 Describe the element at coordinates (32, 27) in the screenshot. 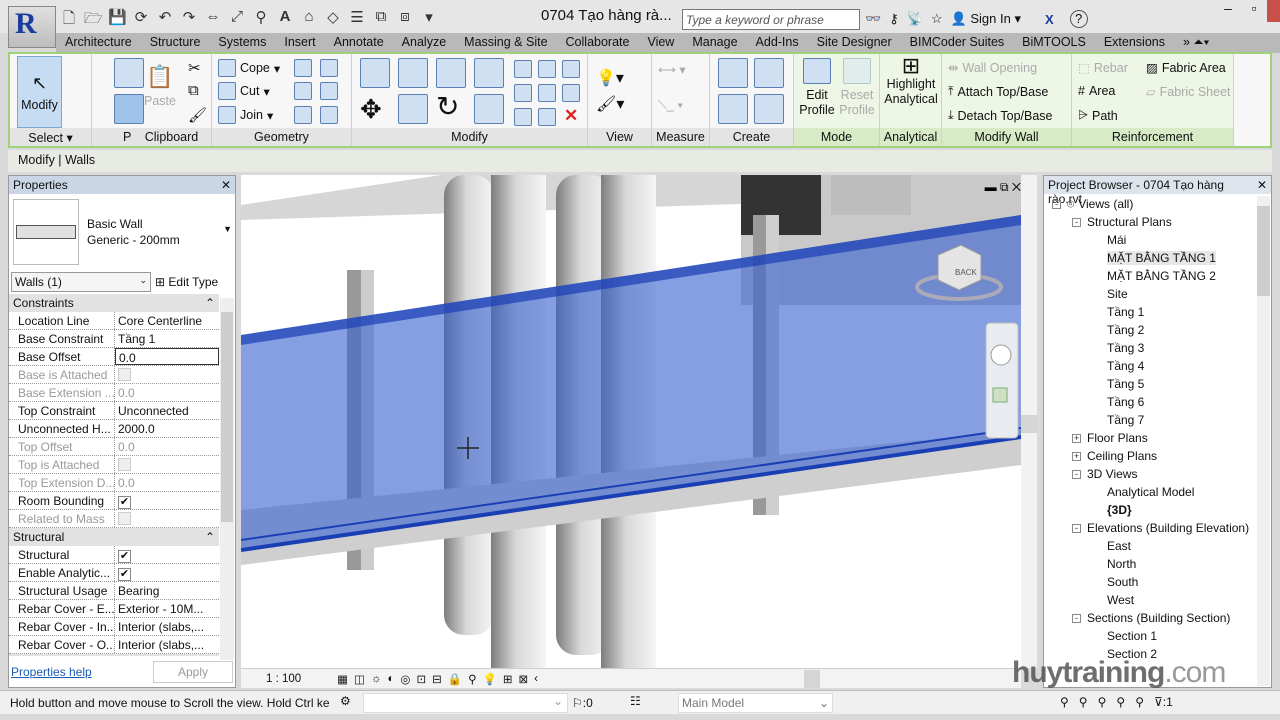

I see `application-menu-button: R` at that location.